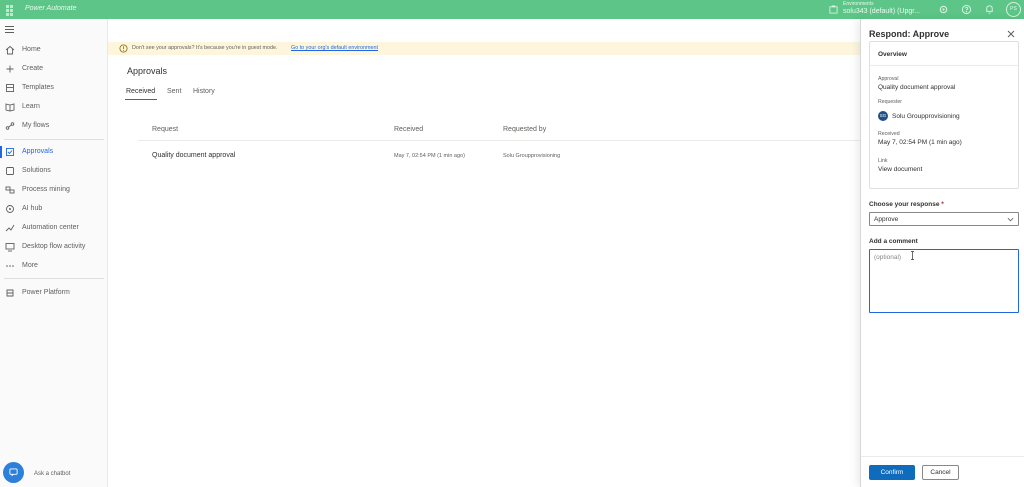  I want to click on flows-icon, so click(10, 126).